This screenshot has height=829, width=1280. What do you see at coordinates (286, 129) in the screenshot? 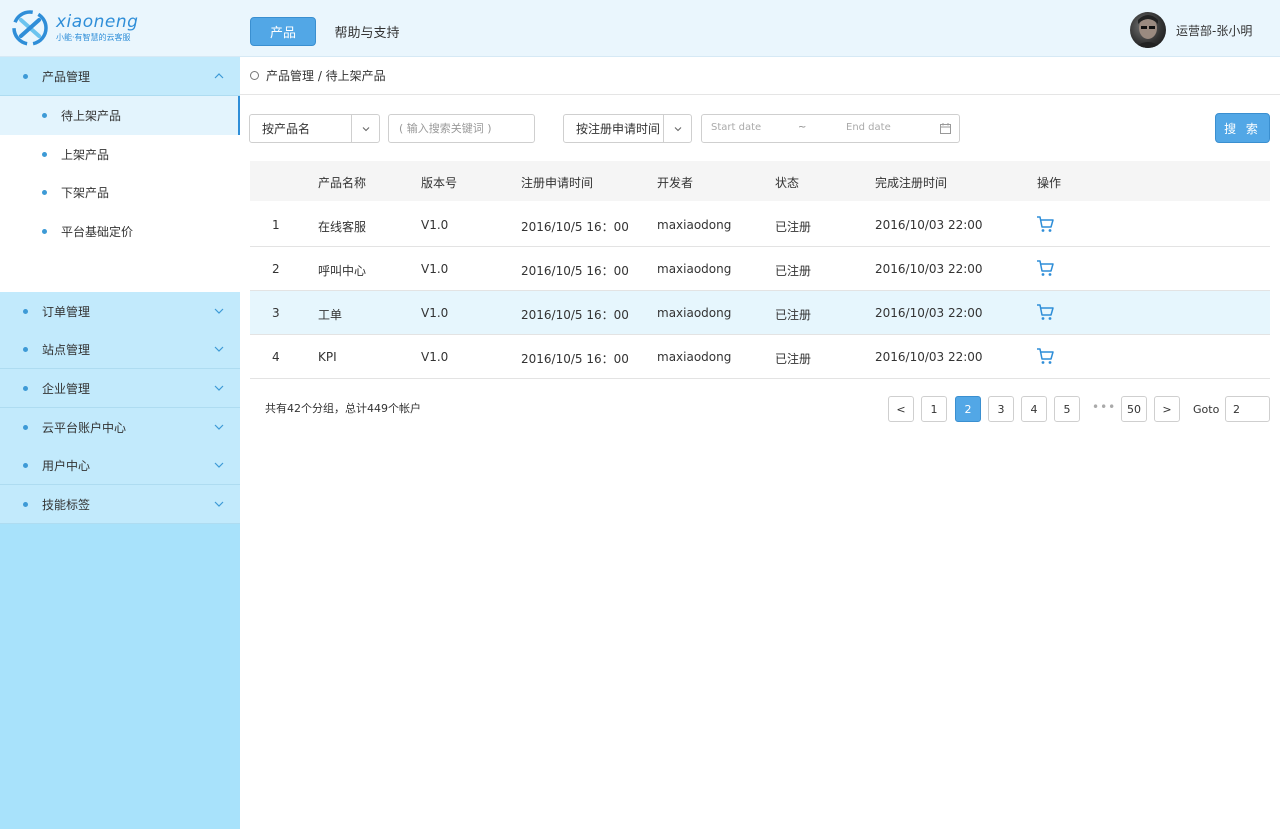
I see `select-value: 按产品名` at bounding box center [286, 129].